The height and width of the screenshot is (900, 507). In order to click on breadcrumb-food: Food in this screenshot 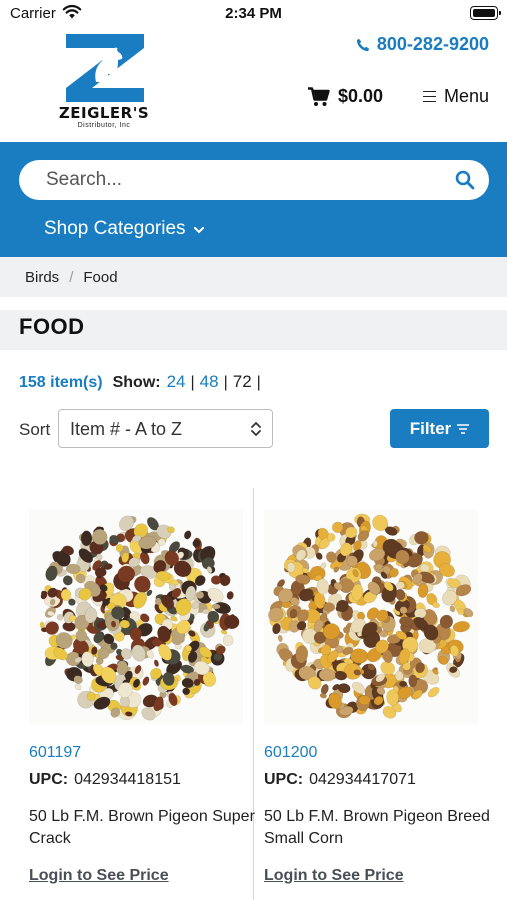, I will do `click(100, 277)`.